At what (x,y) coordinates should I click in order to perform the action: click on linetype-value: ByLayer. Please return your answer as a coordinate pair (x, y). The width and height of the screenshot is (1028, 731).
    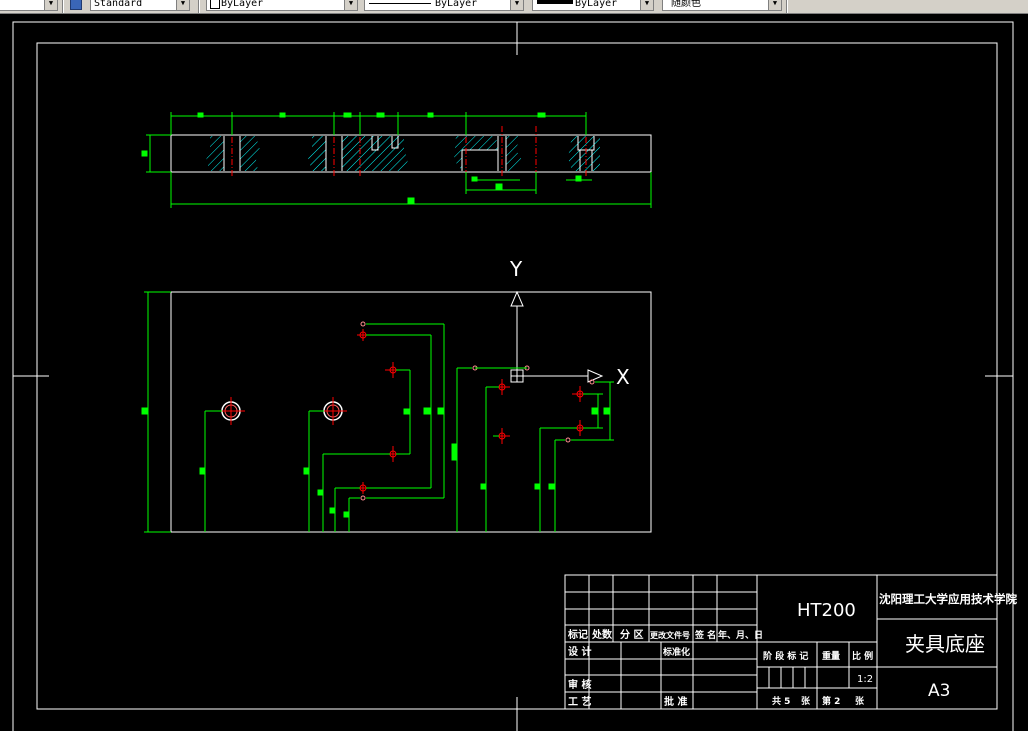
    Looking at the image, I should click on (456, 4).